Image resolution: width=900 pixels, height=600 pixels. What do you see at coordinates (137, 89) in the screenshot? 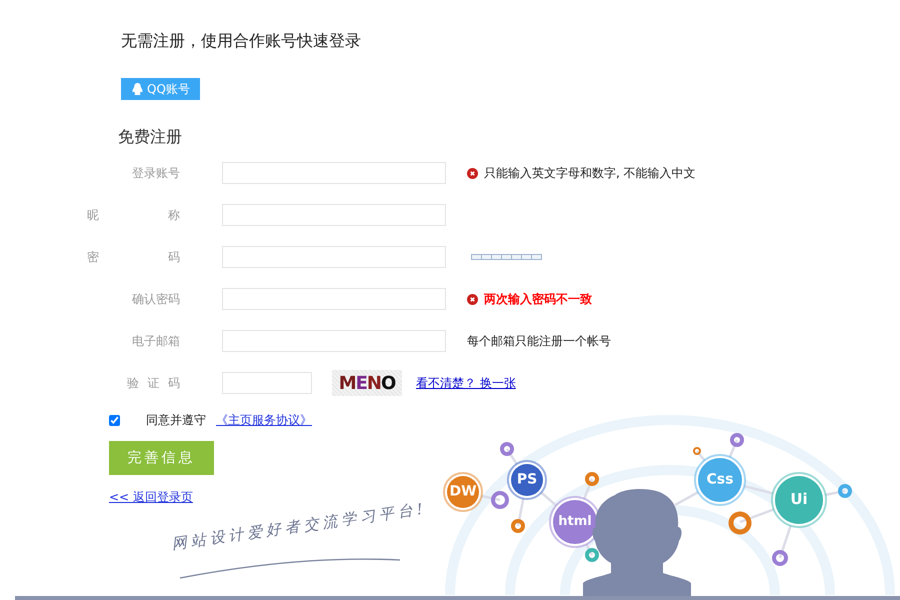
I see `penguin-icon` at bounding box center [137, 89].